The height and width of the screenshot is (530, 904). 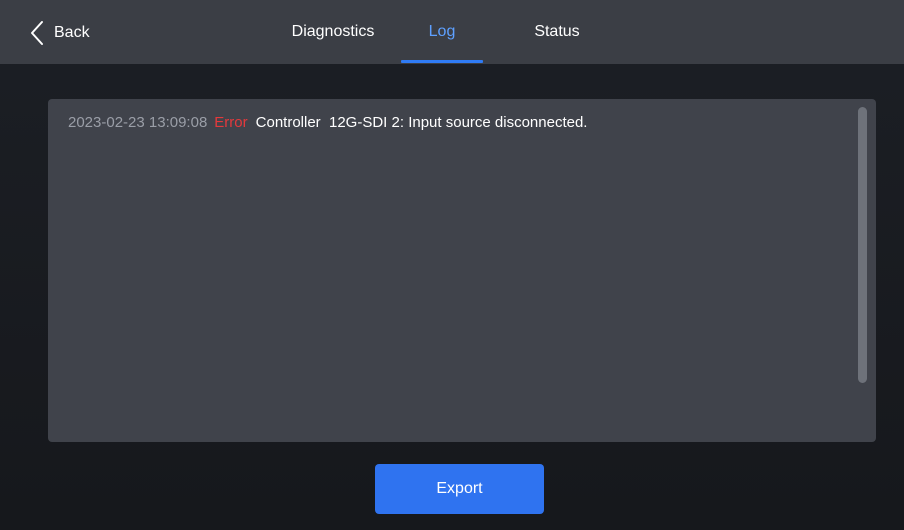 I want to click on log-level-badge: Error, so click(x=231, y=122).